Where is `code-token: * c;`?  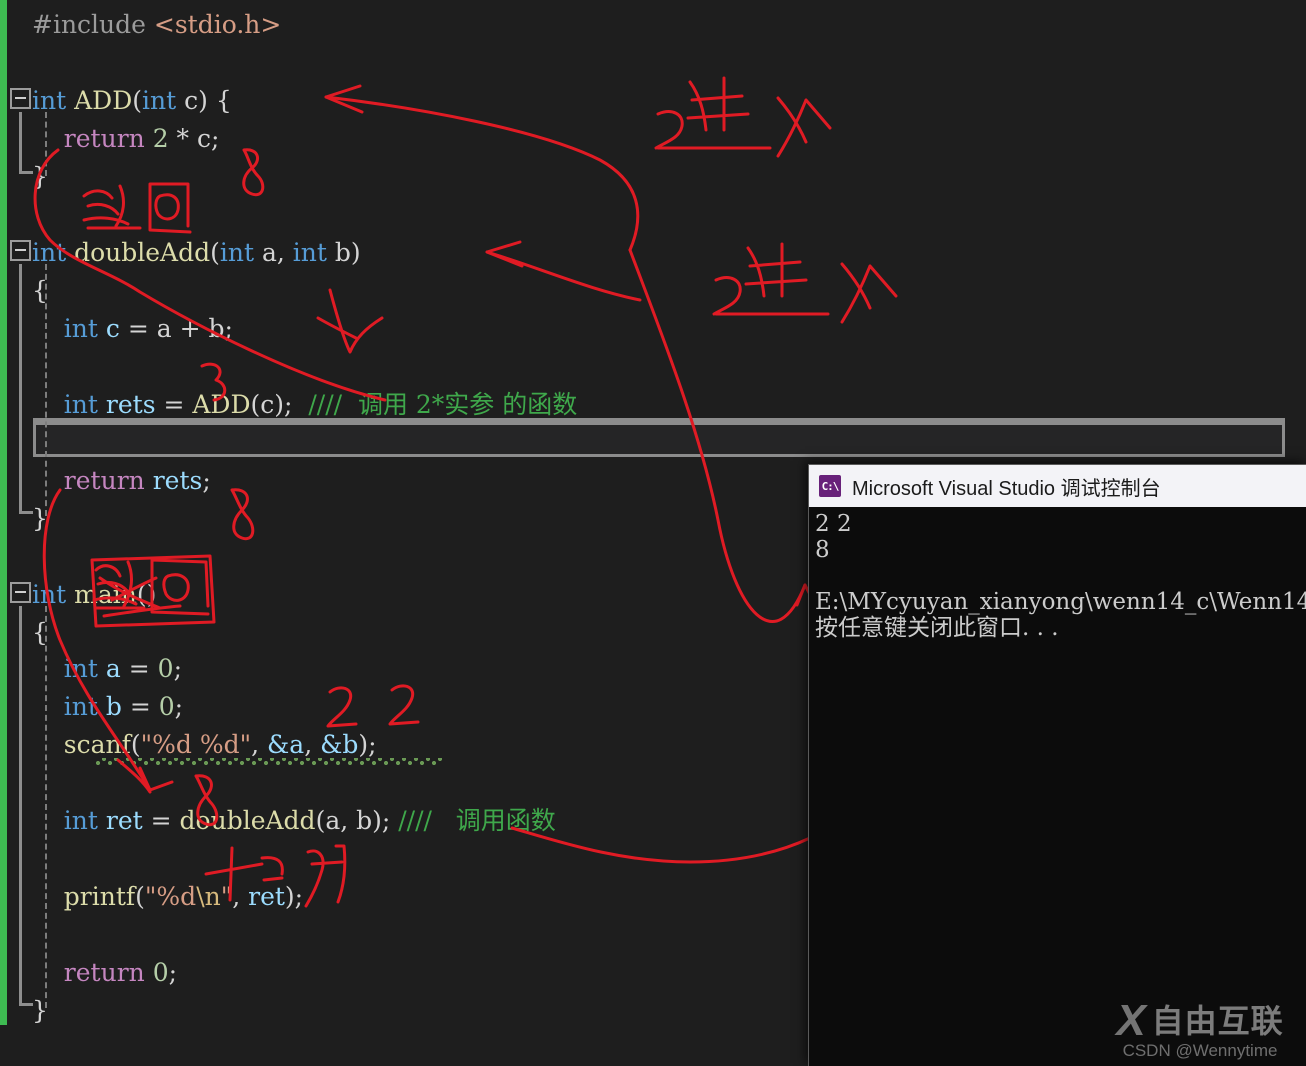 code-token: * c; is located at coordinates (194, 138).